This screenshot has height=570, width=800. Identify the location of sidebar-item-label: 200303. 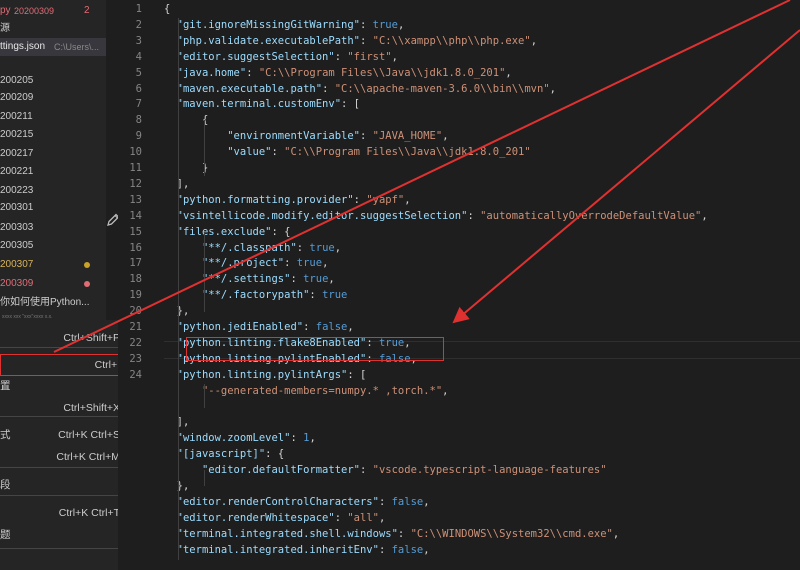
(17, 227).